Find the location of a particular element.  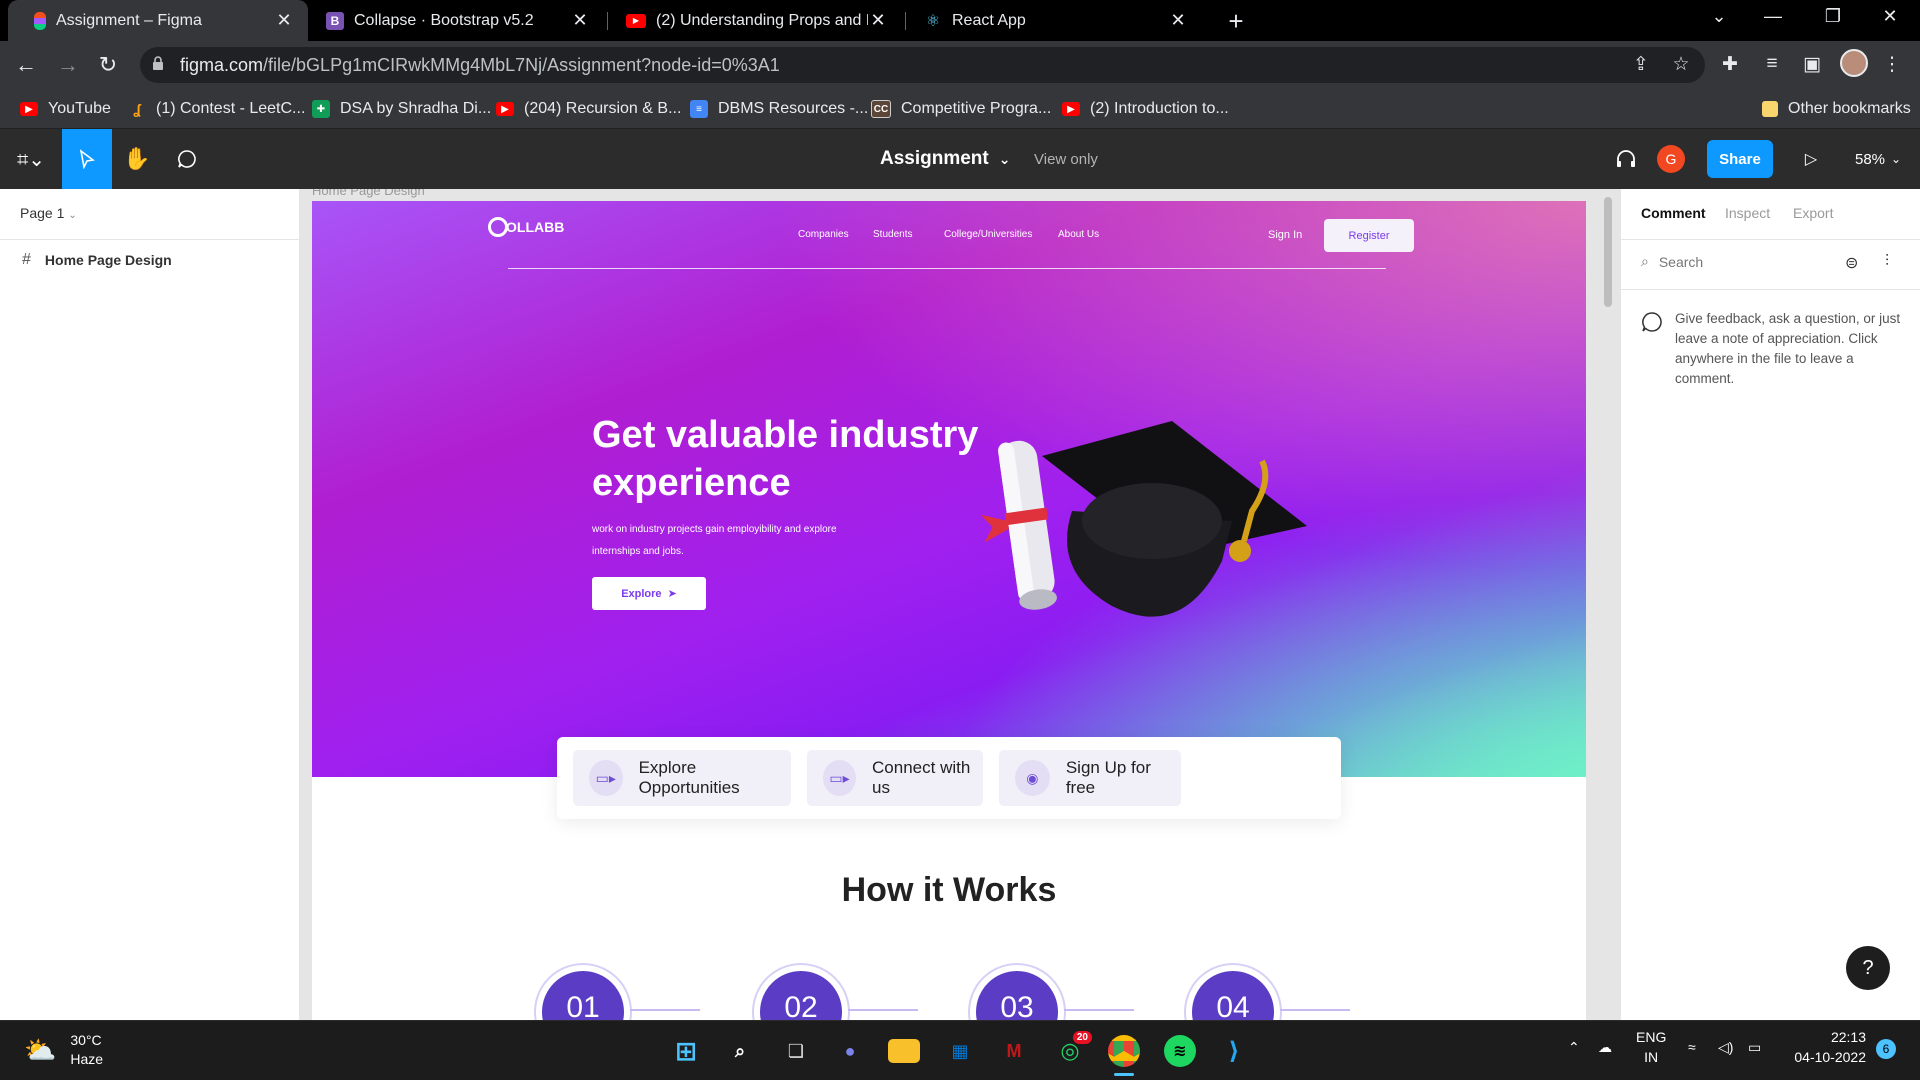

file-title: Assignment ⌄ is located at coordinates (945, 159).